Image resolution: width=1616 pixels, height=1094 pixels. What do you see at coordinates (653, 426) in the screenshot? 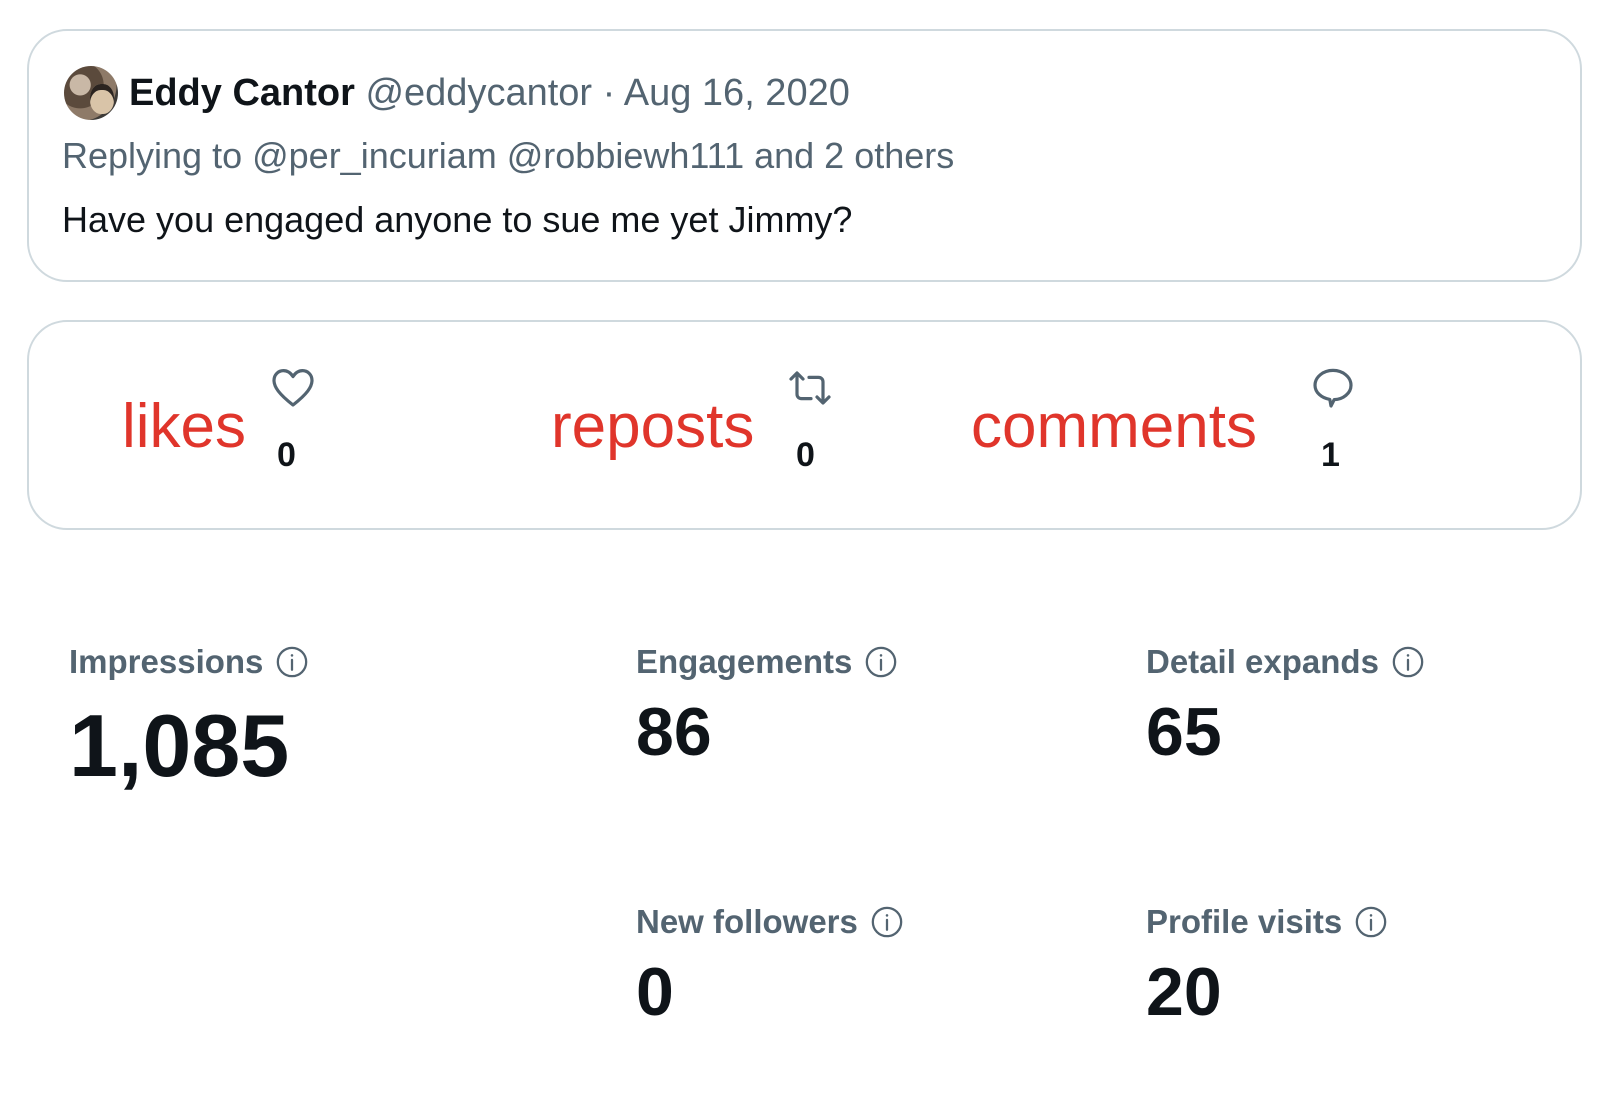
I see `reposts-label: reposts` at bounding box center [653, 426].